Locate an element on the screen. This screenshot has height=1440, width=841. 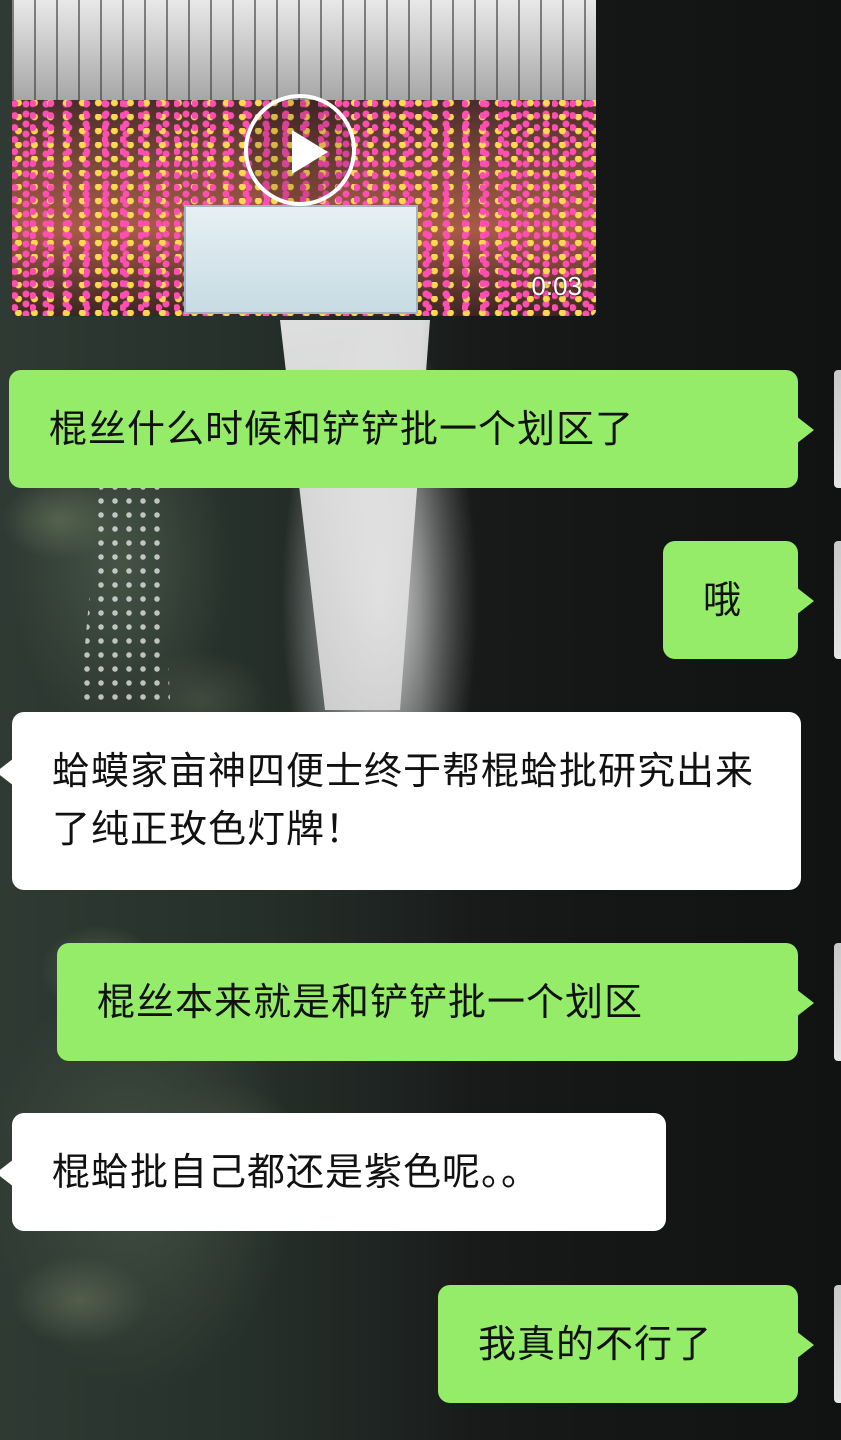
message-bubble-out: 我真的不行了 is located at coordinates (626, 1344).